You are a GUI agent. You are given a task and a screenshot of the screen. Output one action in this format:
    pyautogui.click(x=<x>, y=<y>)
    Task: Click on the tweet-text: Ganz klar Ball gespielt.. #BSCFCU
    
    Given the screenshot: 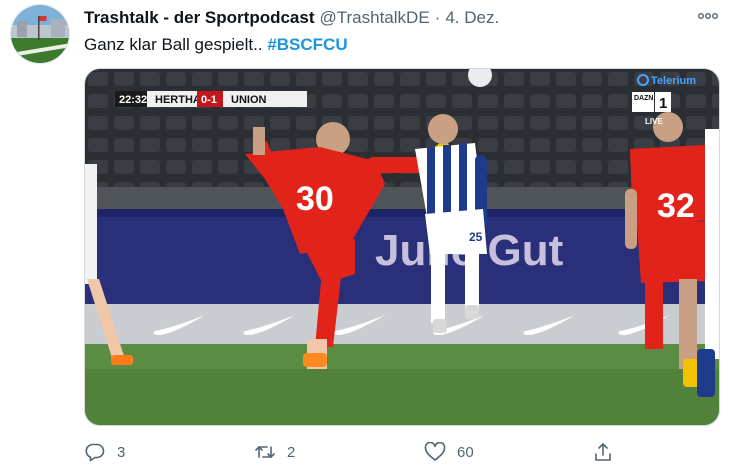 What is the action you would take?
    pyautogui.click(x=216, y=45)
    